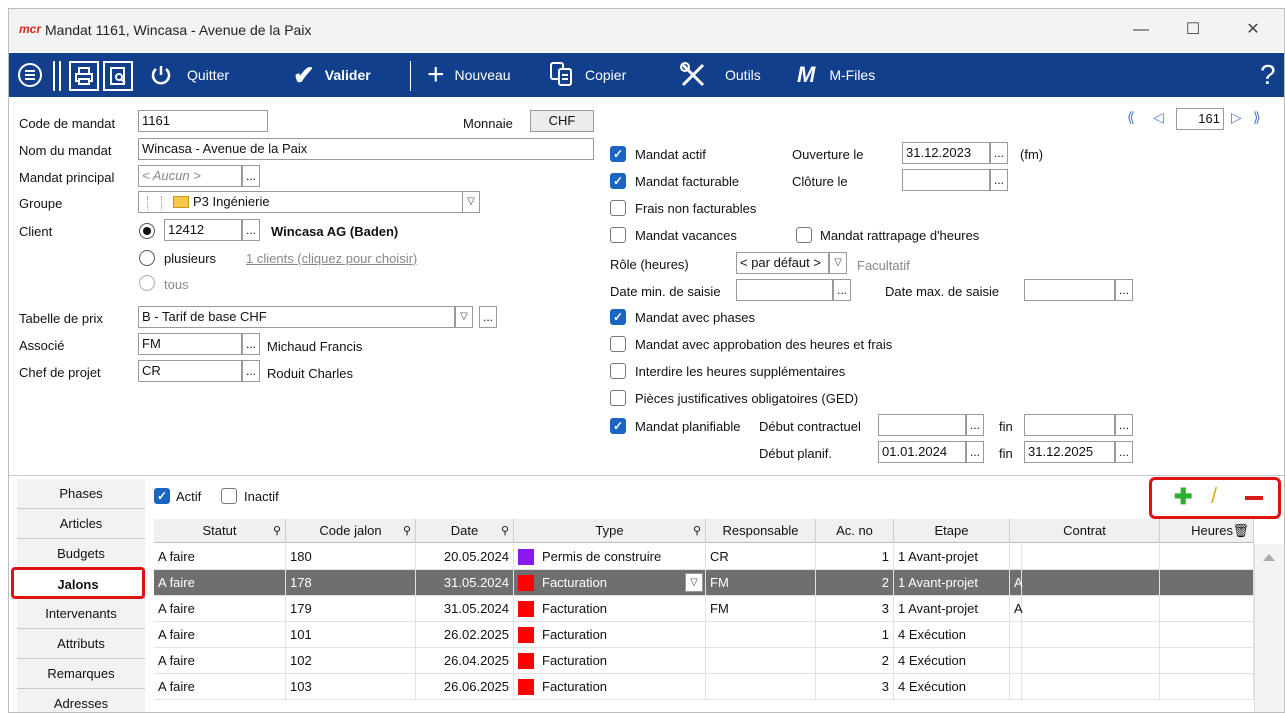 This screenshot has height=713, width=1285. Describe the element at coordinates (1183, 497) in the screenshot. I see `add-icon: ✚` at that location.